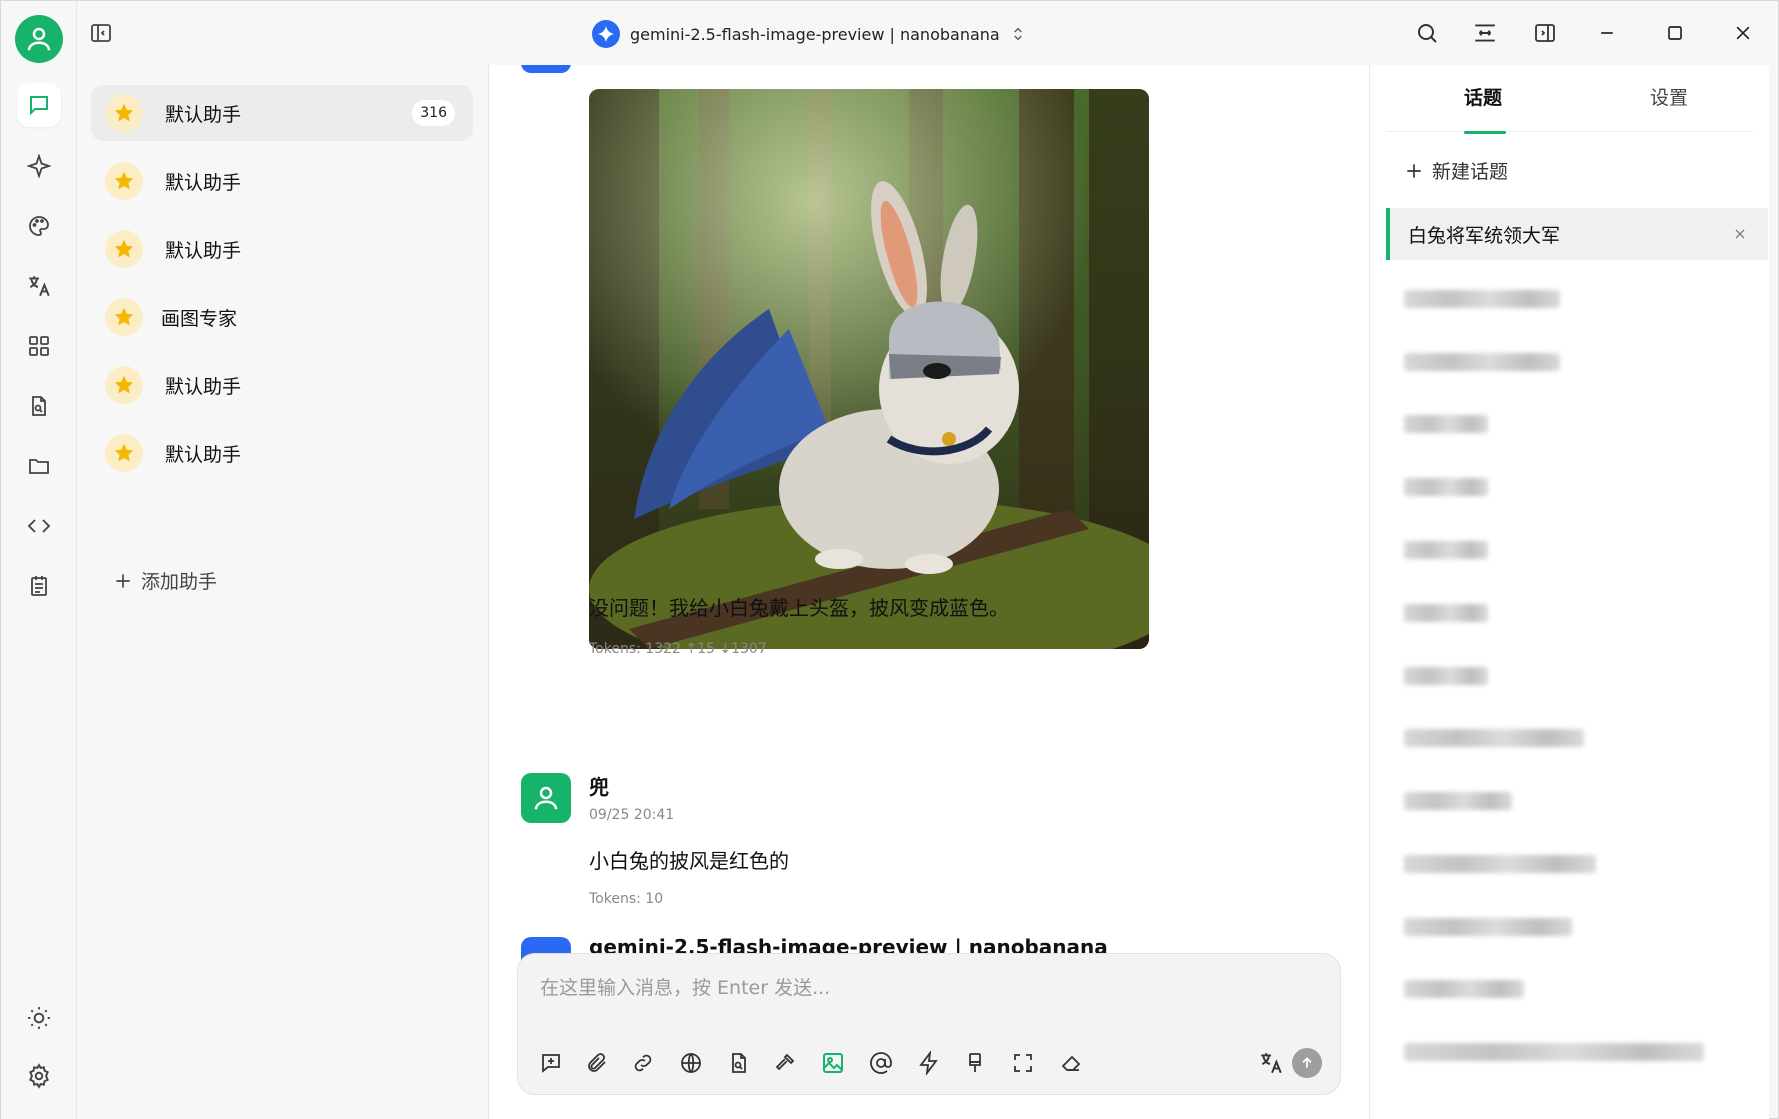 This screenshot has height=1119, width=1779. Describe the element at coordinates (689, 861) in the screenshot. I see `user-message-text: 小白兔的披风是红色的` at that location.